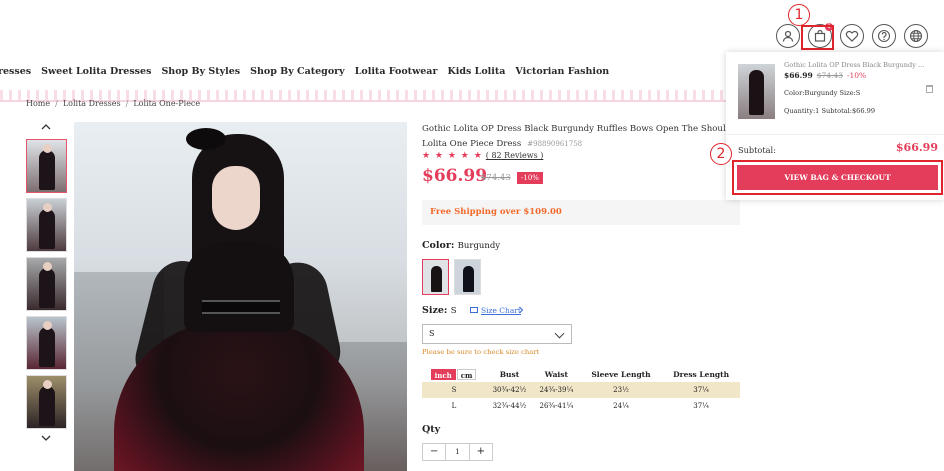 This screenshot has width=944, height=471. Describe the element at coordinates (555, 144) in the screenshot. I see `product-sku: #98890961758` at that location.